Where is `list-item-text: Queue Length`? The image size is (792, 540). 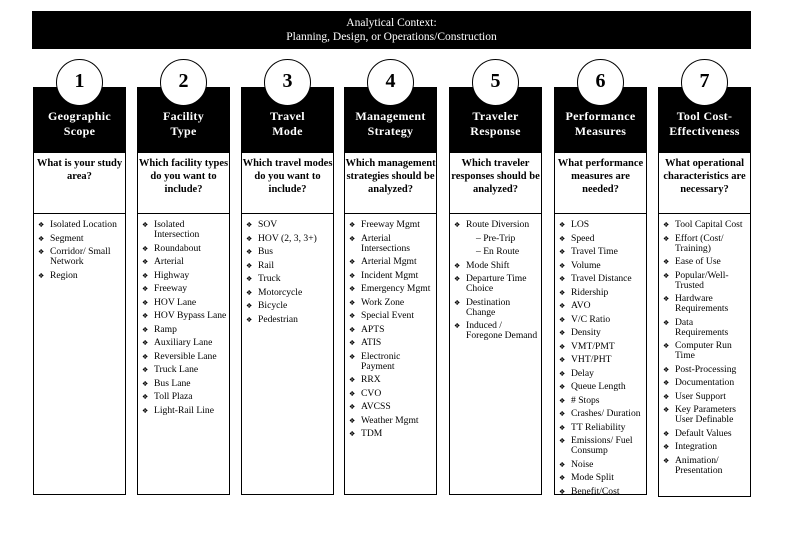
list-item-text: Queue Length is located at coordinates (598, 386).